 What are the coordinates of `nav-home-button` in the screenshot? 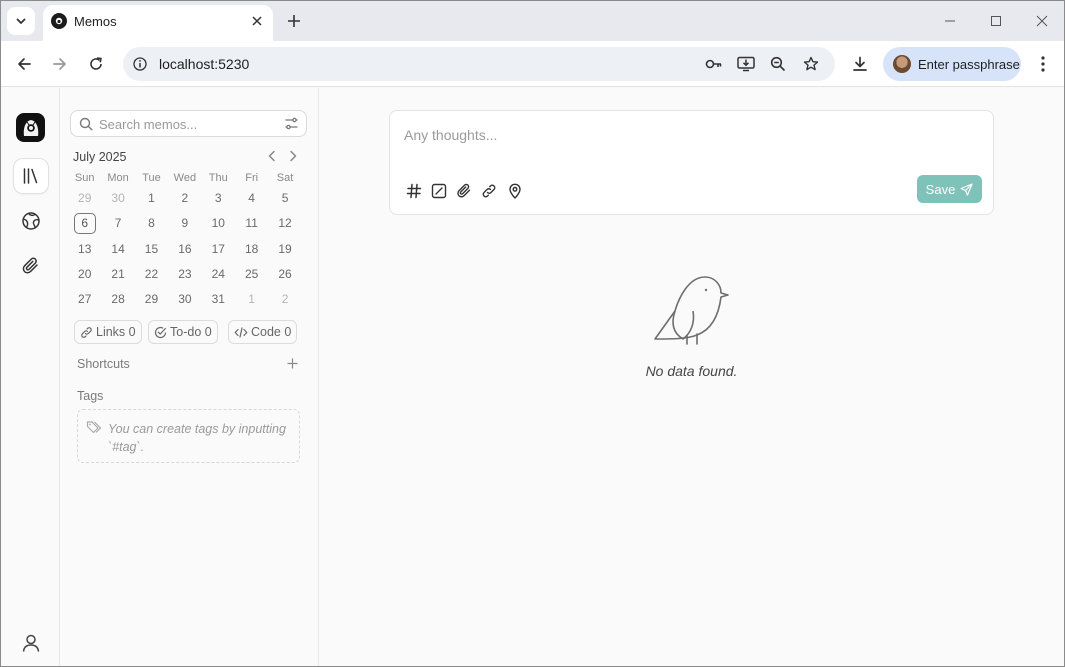 It's located at (31, 176).